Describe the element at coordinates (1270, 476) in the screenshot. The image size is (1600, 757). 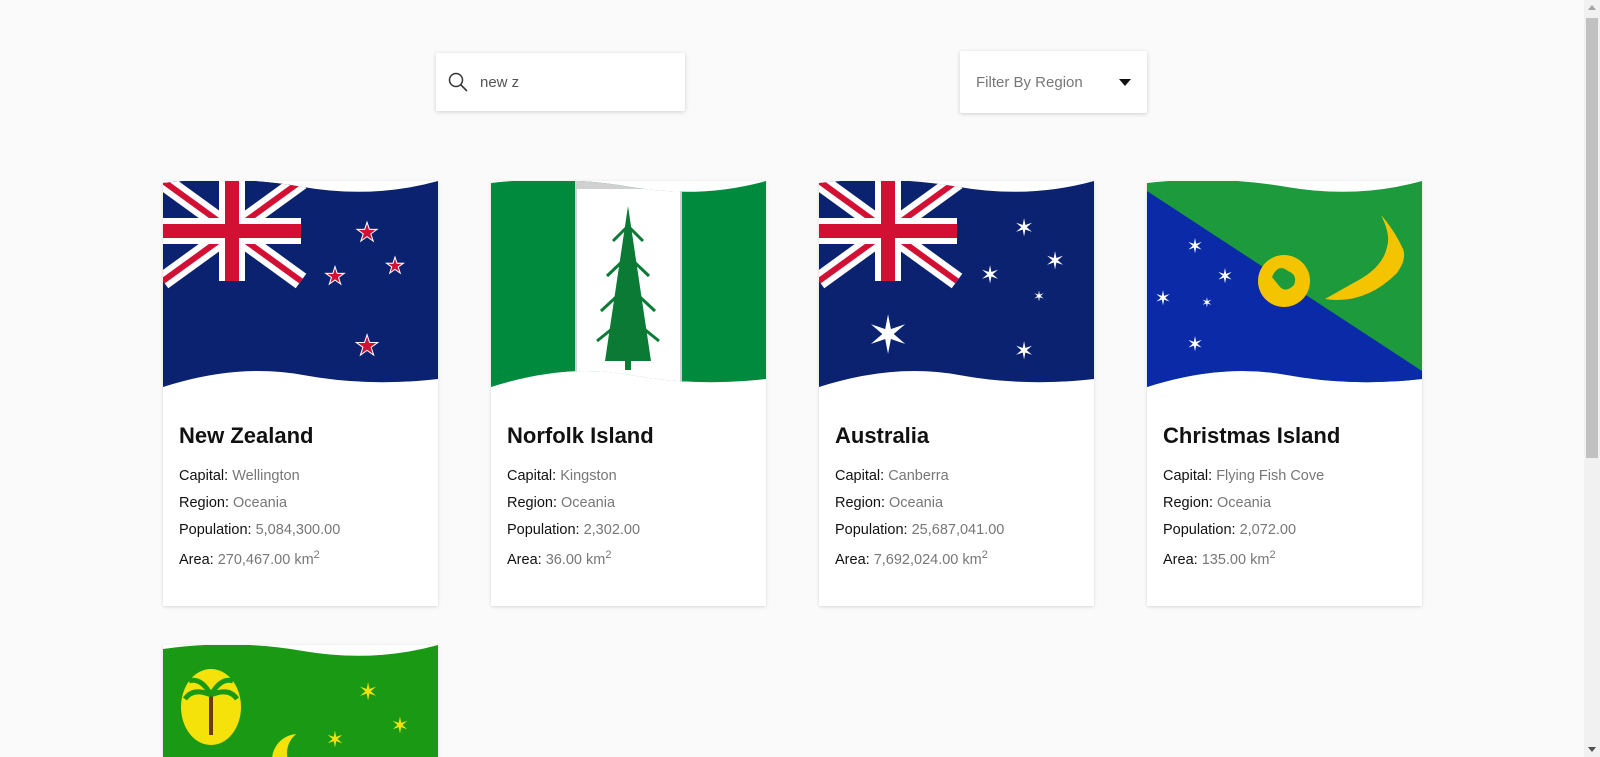
I see `capital-value: Flying Fish Cove` at that location.